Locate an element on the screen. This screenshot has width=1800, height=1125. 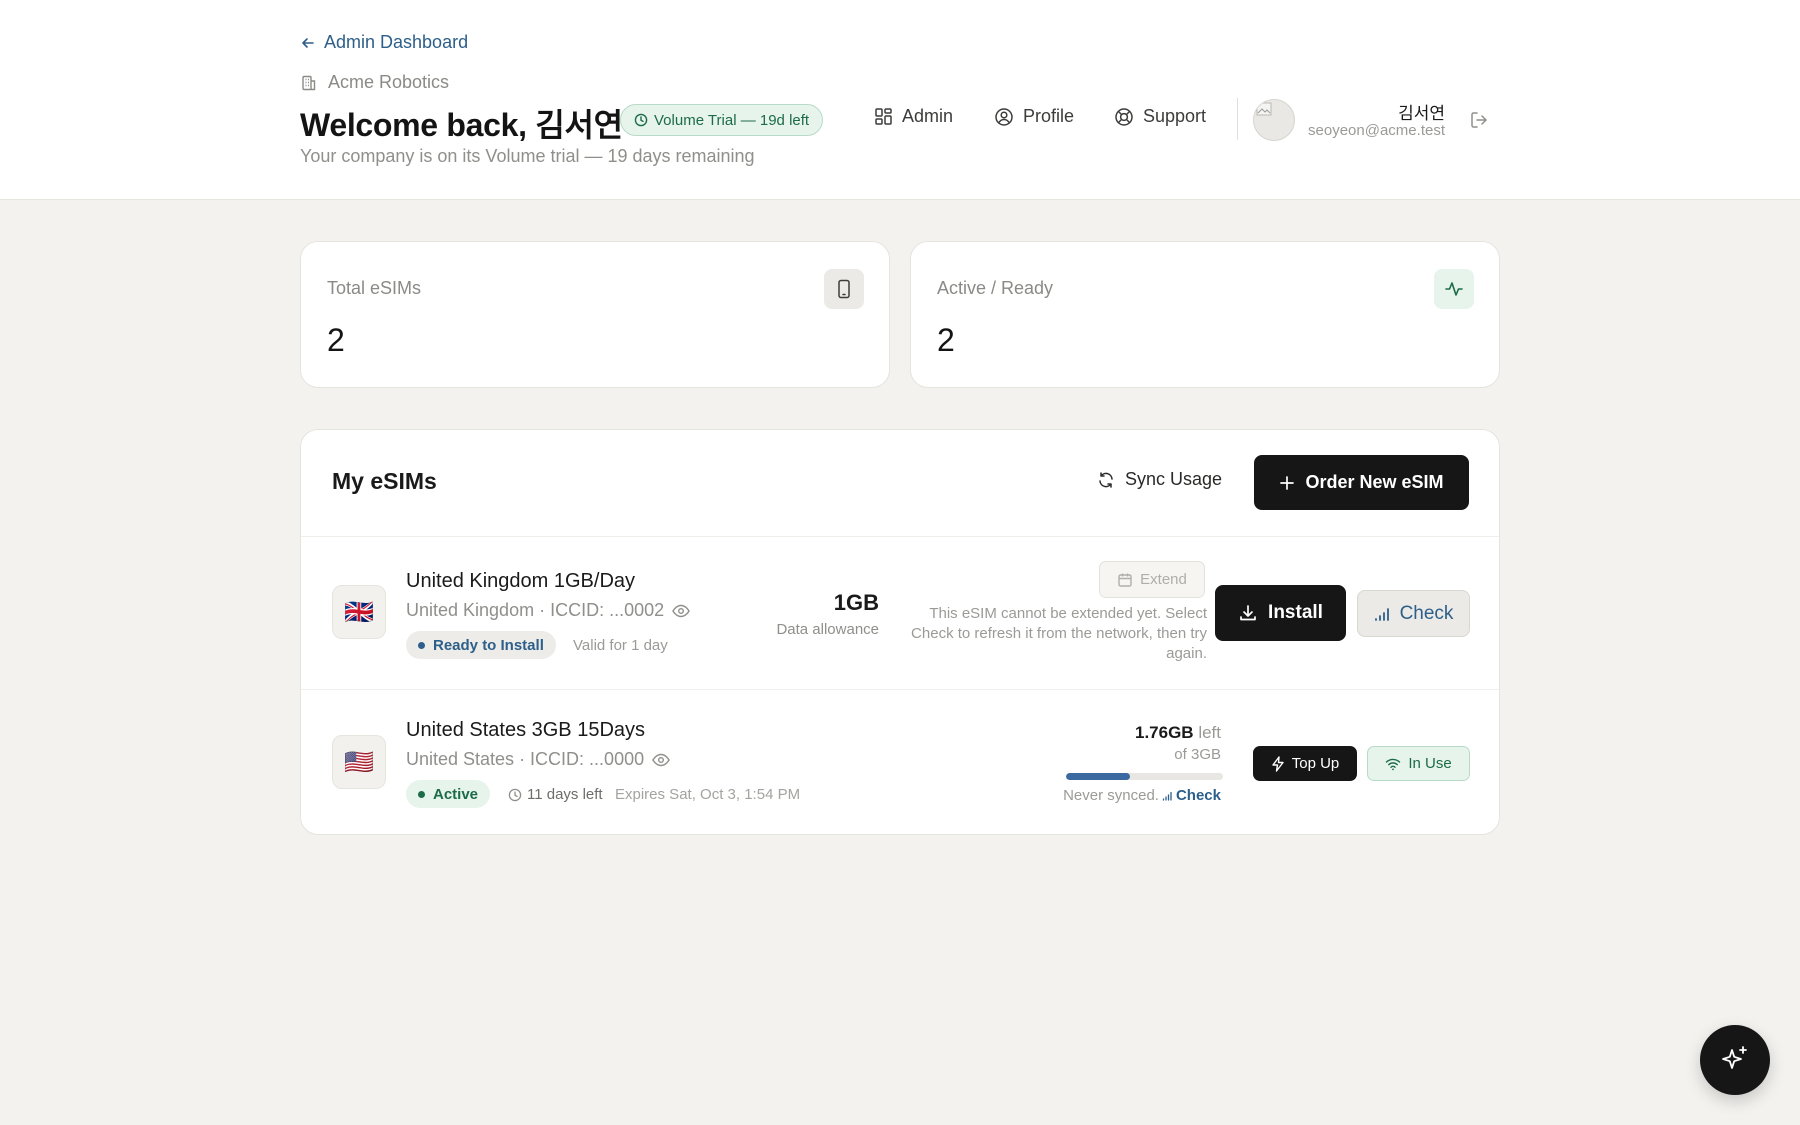
sync-usage-button: Sync Usage is located at coordinates (1159, 479).